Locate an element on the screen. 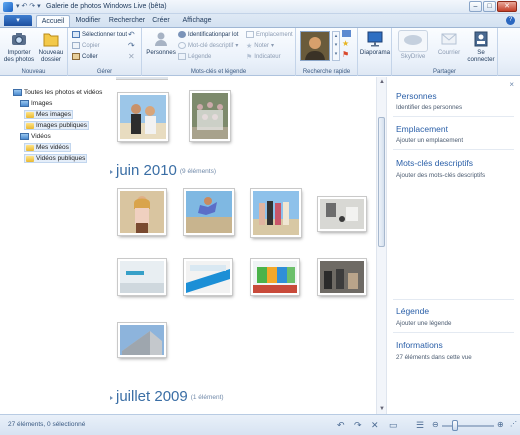 The height and width of the screenshot is (435, 520). zoom-slider is located at coordinates (468, 426).